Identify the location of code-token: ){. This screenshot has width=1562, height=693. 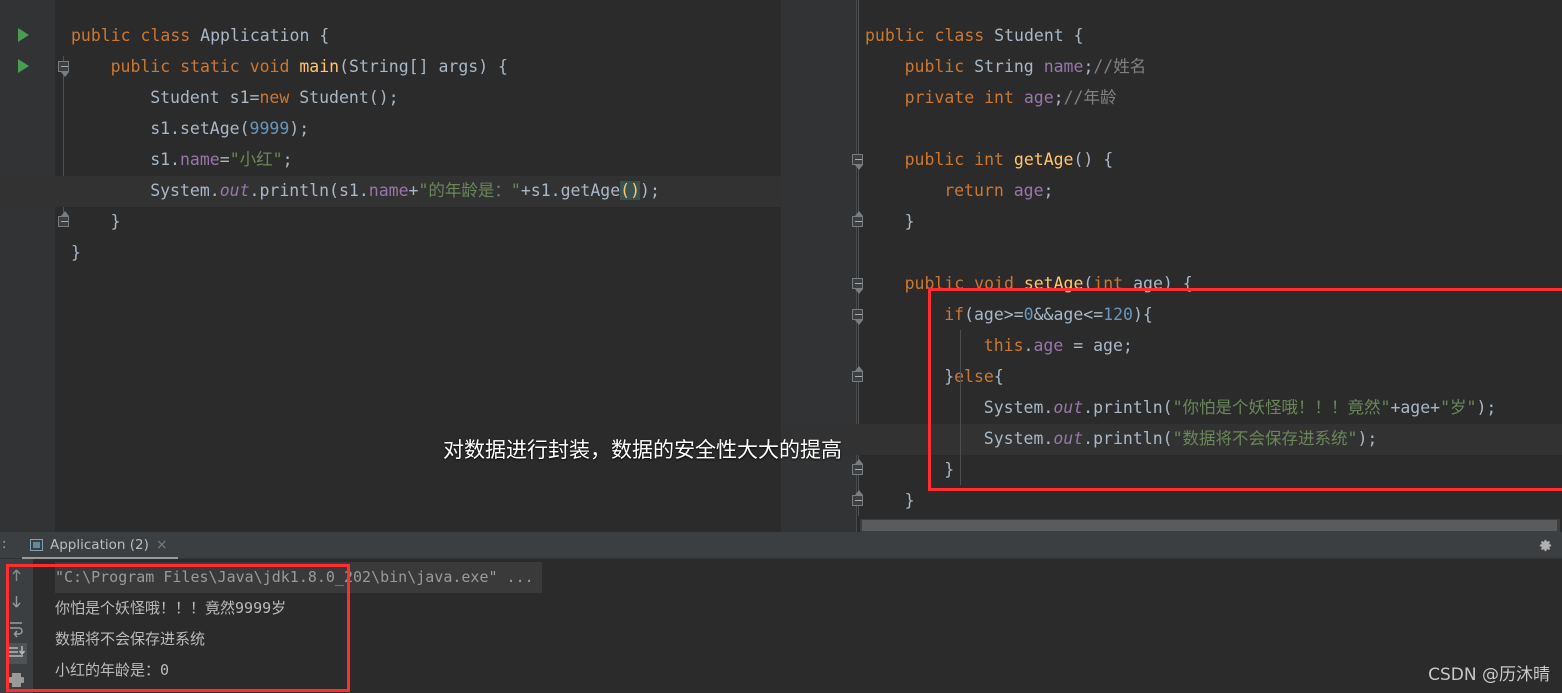
(1142, 314).